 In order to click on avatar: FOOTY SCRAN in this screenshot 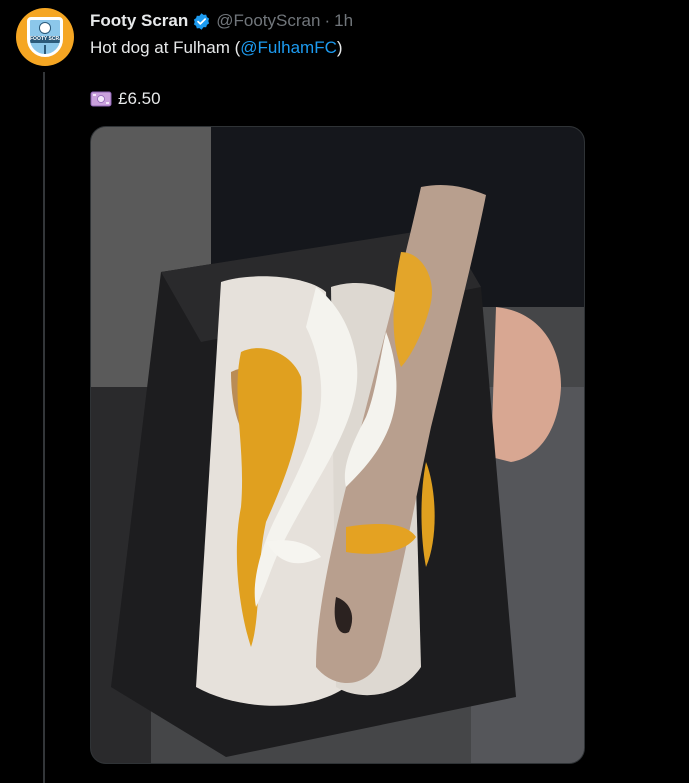, I will do `click(45, 37)`.